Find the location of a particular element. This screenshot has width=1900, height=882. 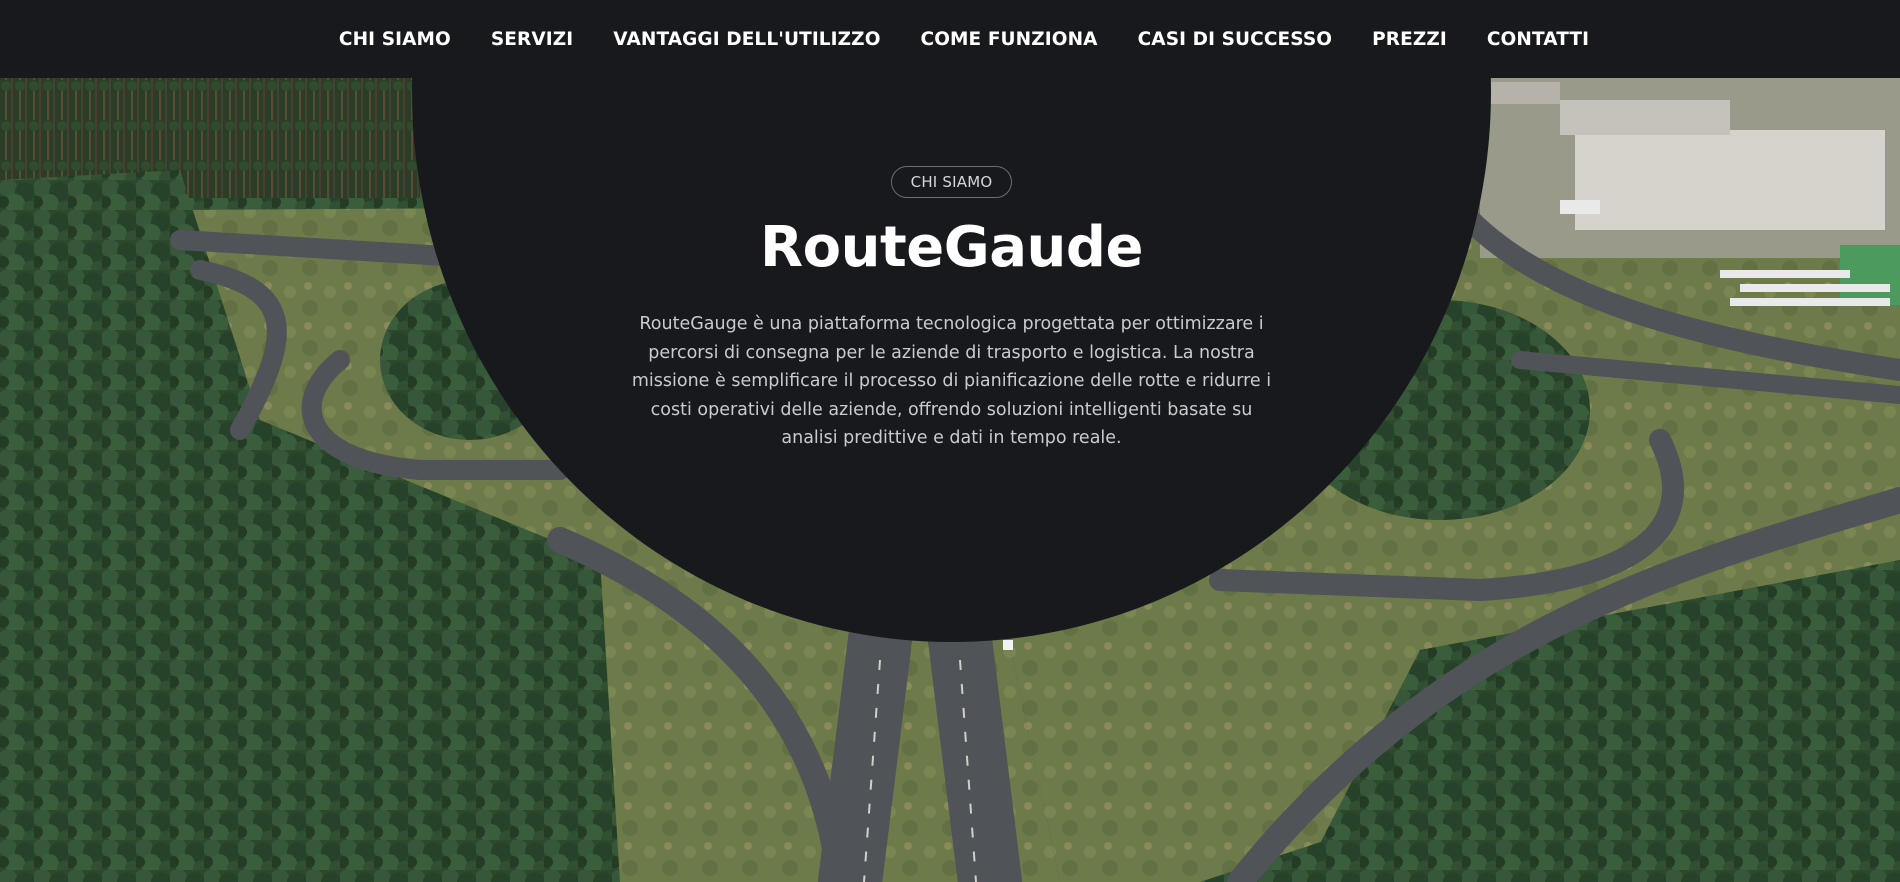

nav-item-vantaggi: VANTAGGI DELL'UTILIZZO is located at coordinates (746, 39).